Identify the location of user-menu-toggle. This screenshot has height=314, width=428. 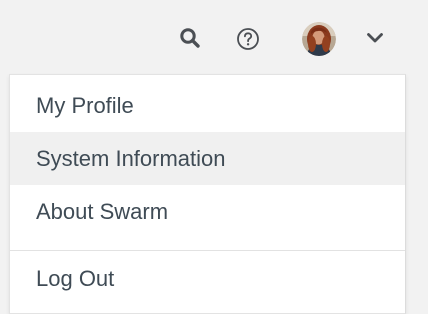
(375, 38).